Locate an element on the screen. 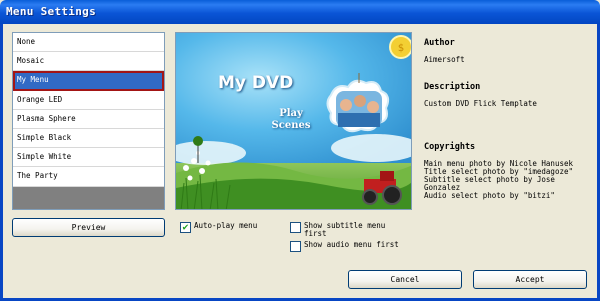 The height and width of the screenshot is (301, 600). audio-first-option: Show audio menu first is located at coordinates (344, 246).